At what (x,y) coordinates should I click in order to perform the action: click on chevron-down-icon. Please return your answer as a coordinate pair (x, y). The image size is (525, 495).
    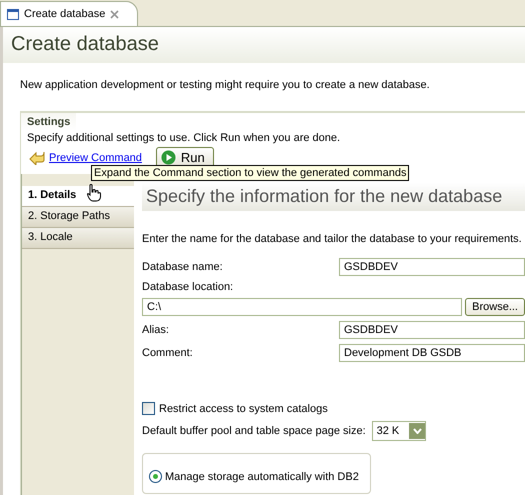
    Looking at the image, I should click on (417, 431).